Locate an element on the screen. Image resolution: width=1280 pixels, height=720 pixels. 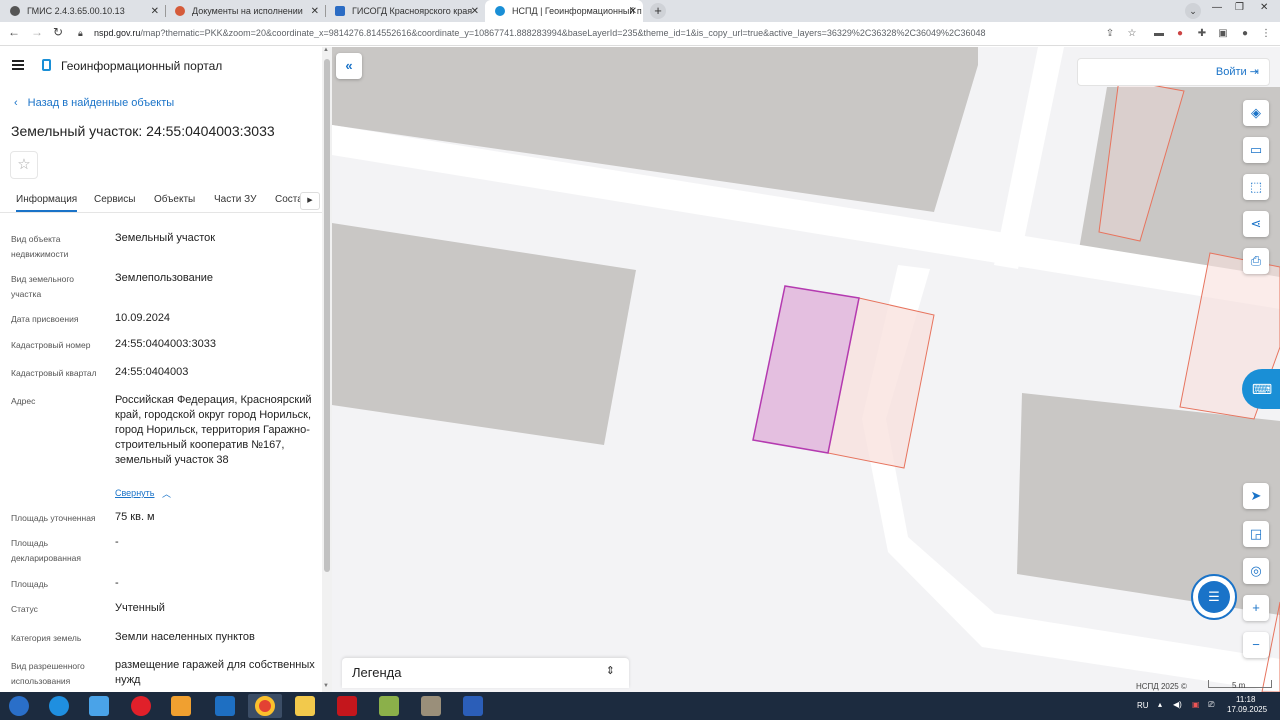
field-label: Кадастровый номер is located at coordinates (51, 345).